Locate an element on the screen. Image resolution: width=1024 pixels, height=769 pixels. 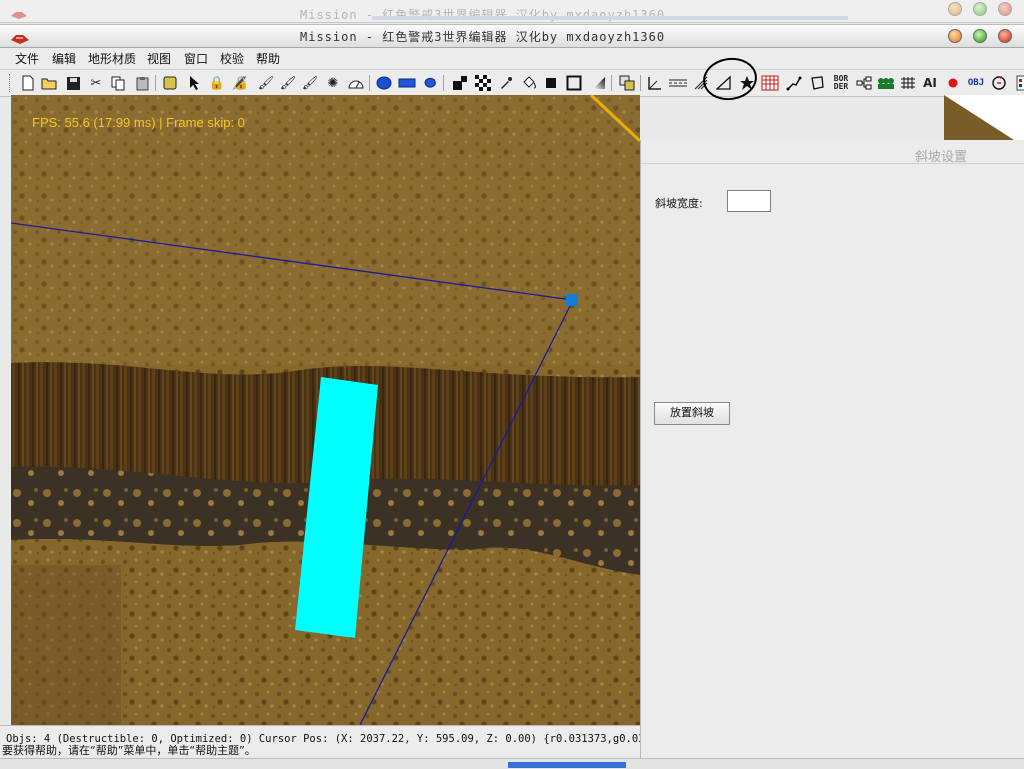
brush-icon: 🖌 is located at coordinates (266, 83).